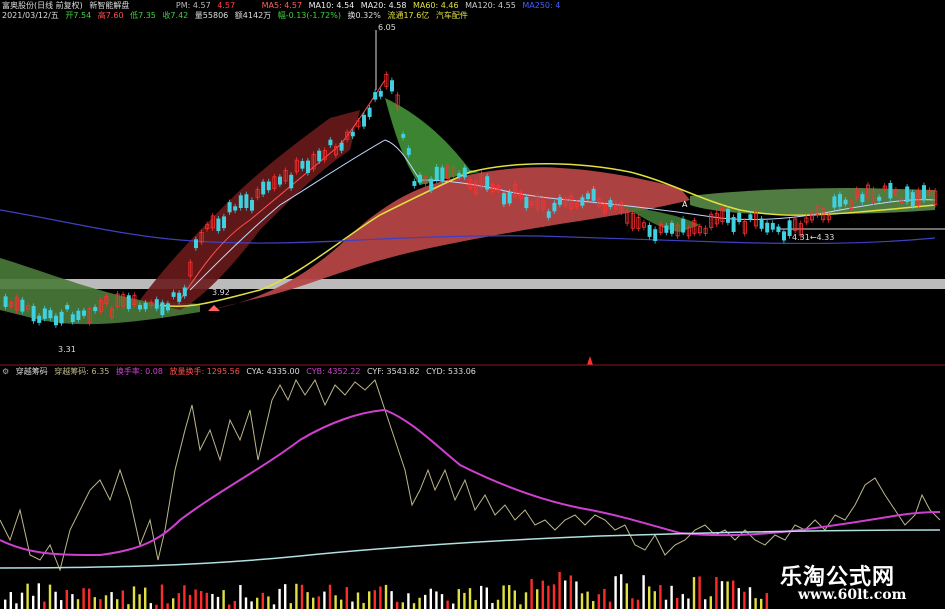  I want to click on indicator-title: 穿越筹码, so click(32, 371).